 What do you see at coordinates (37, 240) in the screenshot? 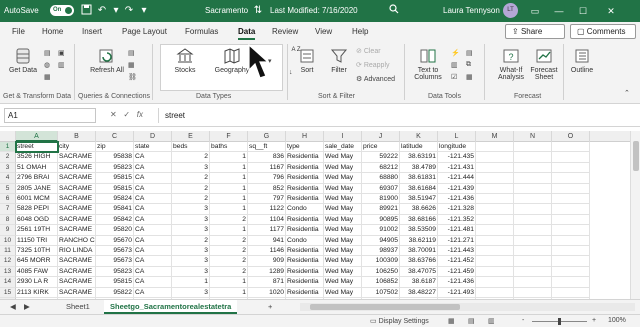
I see `cell-a10: 11150 TRI` at bounding box center [37, 240].